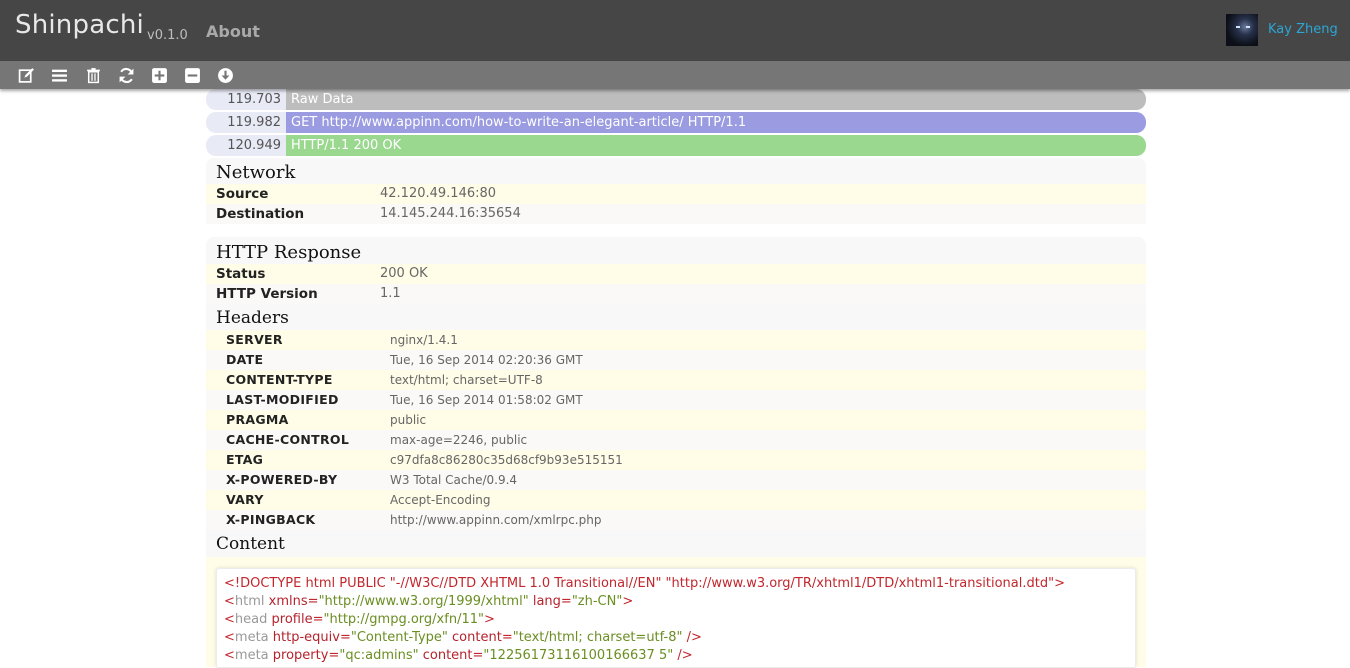 The width and height of the screenshot is (1350, 668). I want to click on username-link: Kay Zheng, so click(1303, 29).